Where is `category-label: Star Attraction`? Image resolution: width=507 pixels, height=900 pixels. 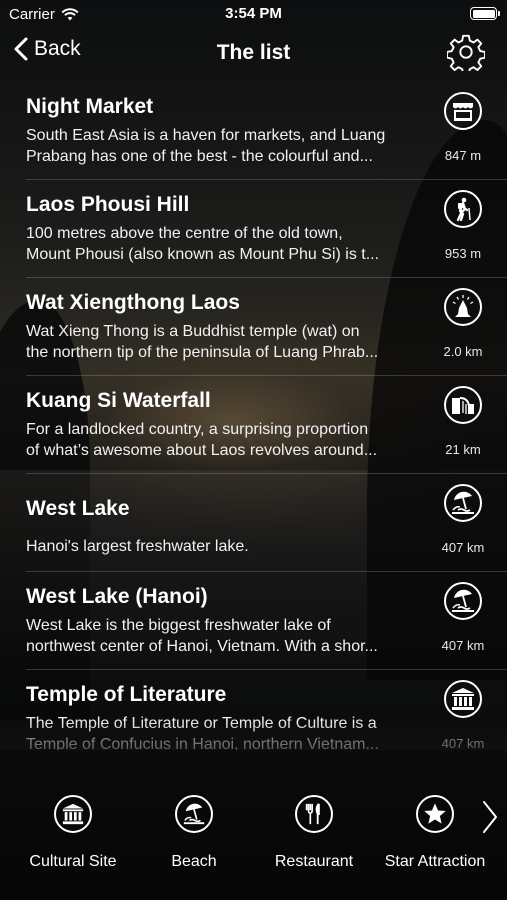 category-label: Star Attraction is located at coordinates (435, 861).